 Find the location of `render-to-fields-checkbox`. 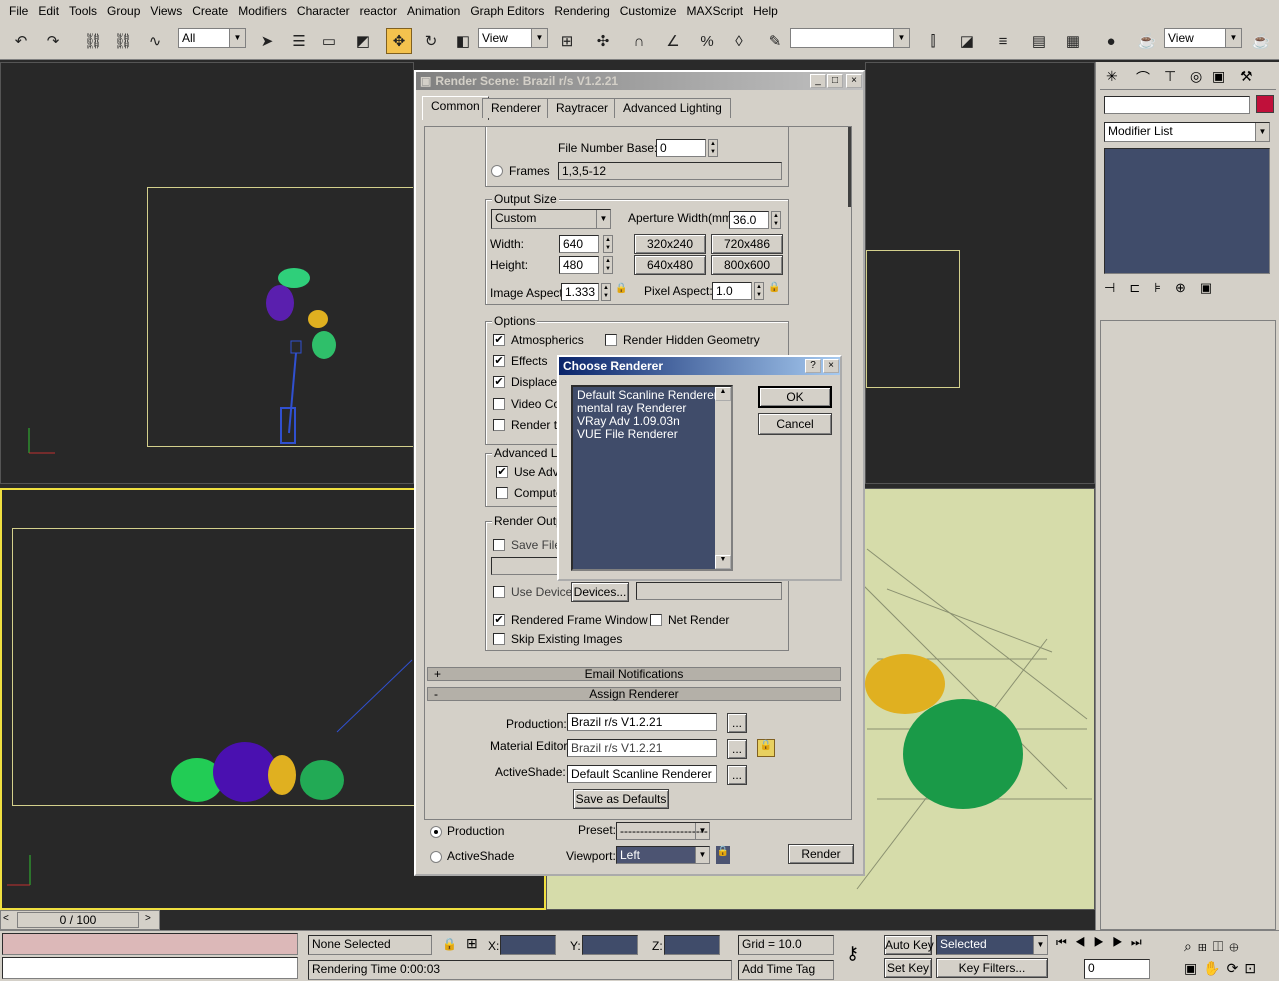

render-to-fields-checkbox is located at coordinates (499, 425).